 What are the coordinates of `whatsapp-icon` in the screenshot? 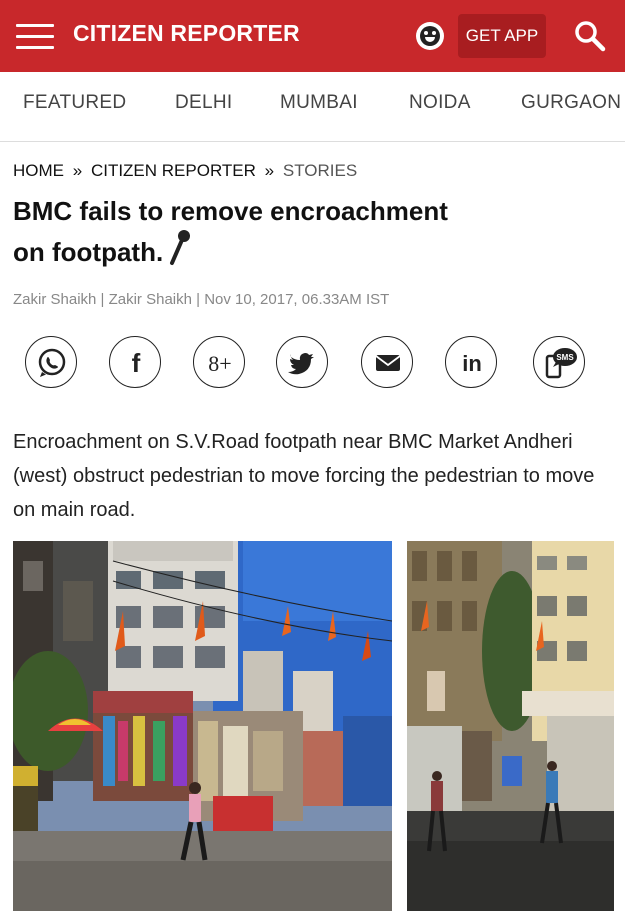 It's located at (51, 362).